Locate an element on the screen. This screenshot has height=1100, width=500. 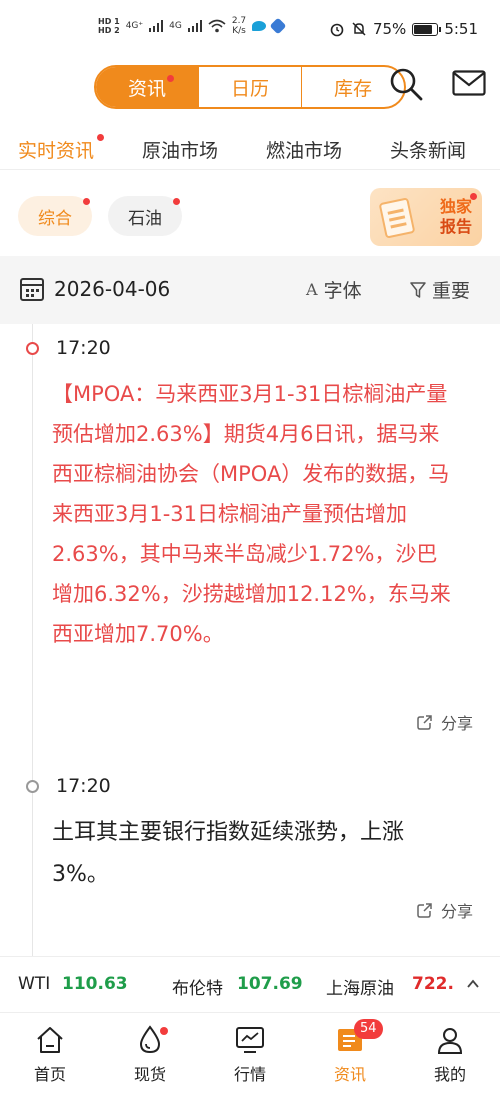
tab-headlines-label: 头条新闻 is located at coordinates (428, 151).